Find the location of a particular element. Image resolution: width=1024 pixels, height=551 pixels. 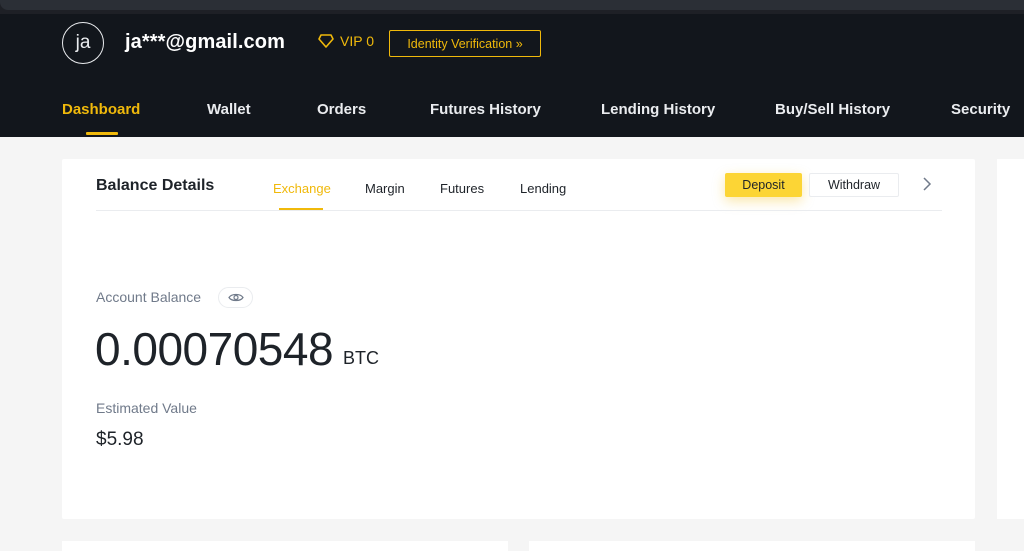

estimated-value: $5.98 is located at coordinates (120, 439).